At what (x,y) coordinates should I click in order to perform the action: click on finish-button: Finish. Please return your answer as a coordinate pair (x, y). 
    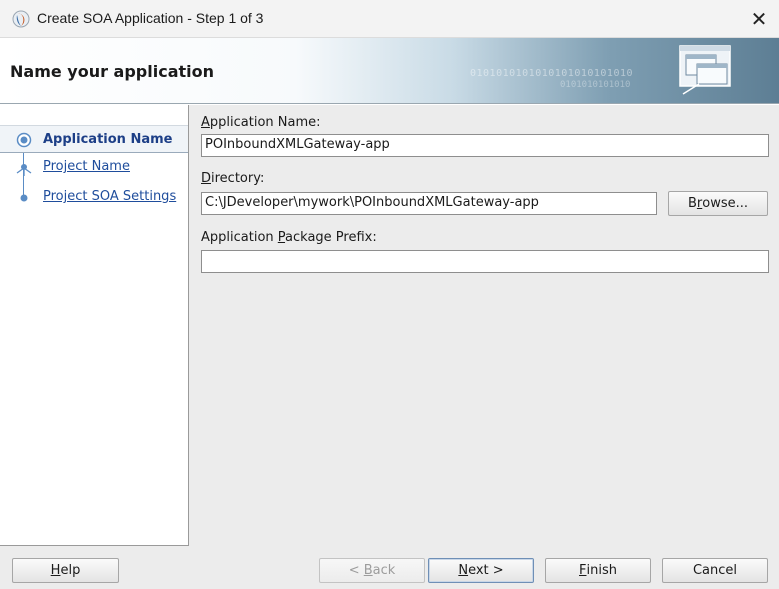
    Looking at the image, I should click on (598, 570).